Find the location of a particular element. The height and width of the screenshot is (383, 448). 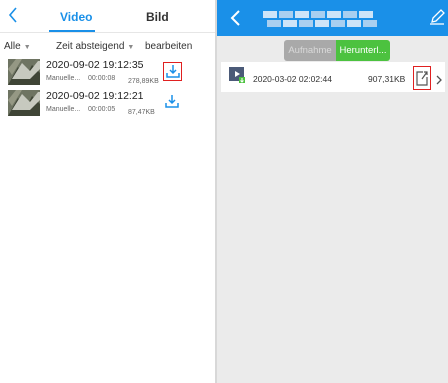

filter-all-dropdown: Alle ▼ is located at coordinates (17, 46).